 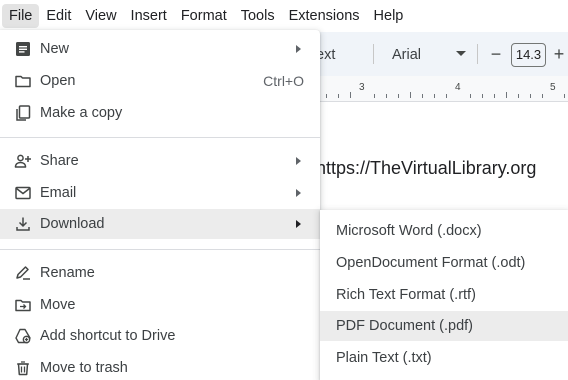 I want to click on download-docx: Microsoft Word (.docx), so click(x=444, y=231).